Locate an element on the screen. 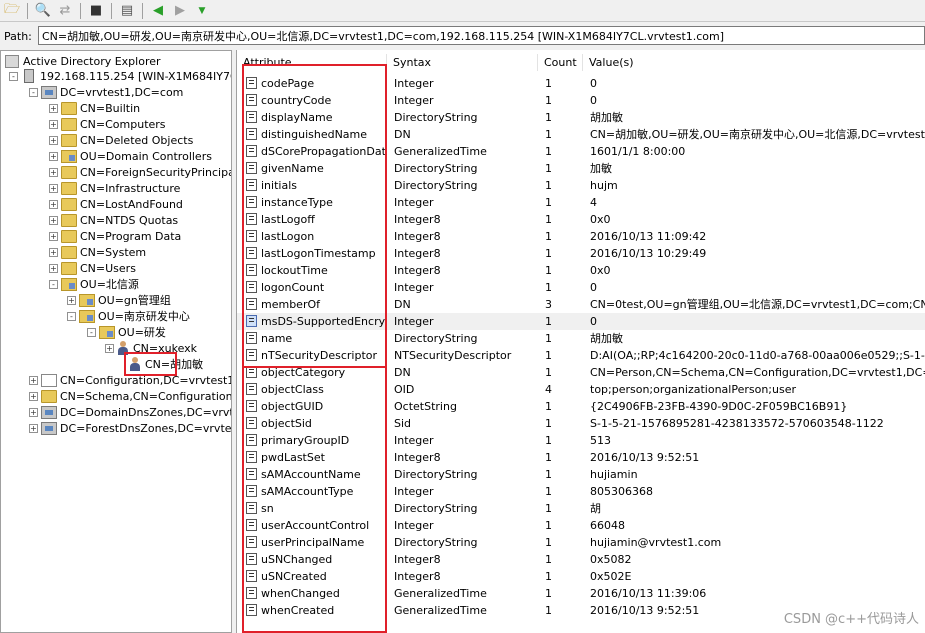  toolbar-separator is located at coordinates (111, 10).